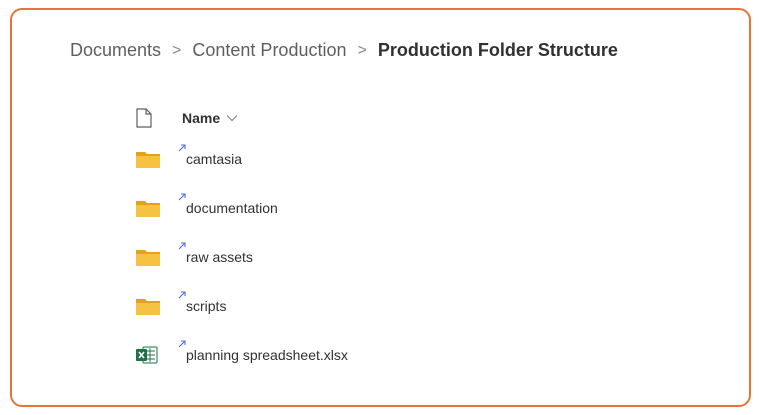 Image resolution: width=761 pixels, height=415 pixels. What do you see at coordinates (206, 305) in the screenshot?
I see `item-name-text: scripts` at bounding box center [206, 305].